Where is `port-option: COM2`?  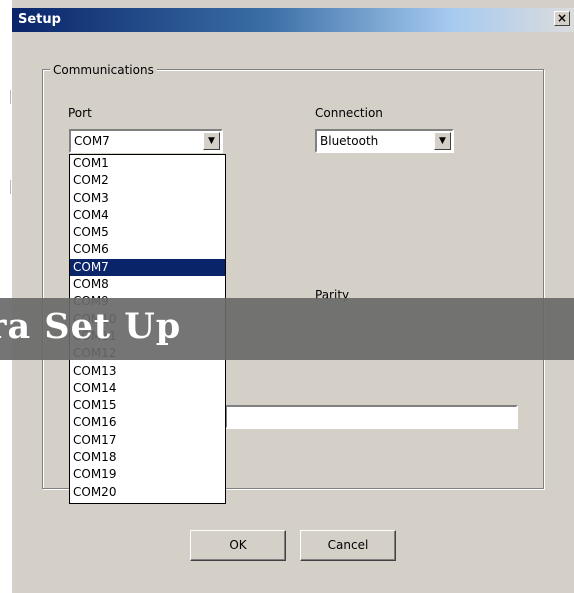
port-option: COM2 is located at coordinates (147, 180).